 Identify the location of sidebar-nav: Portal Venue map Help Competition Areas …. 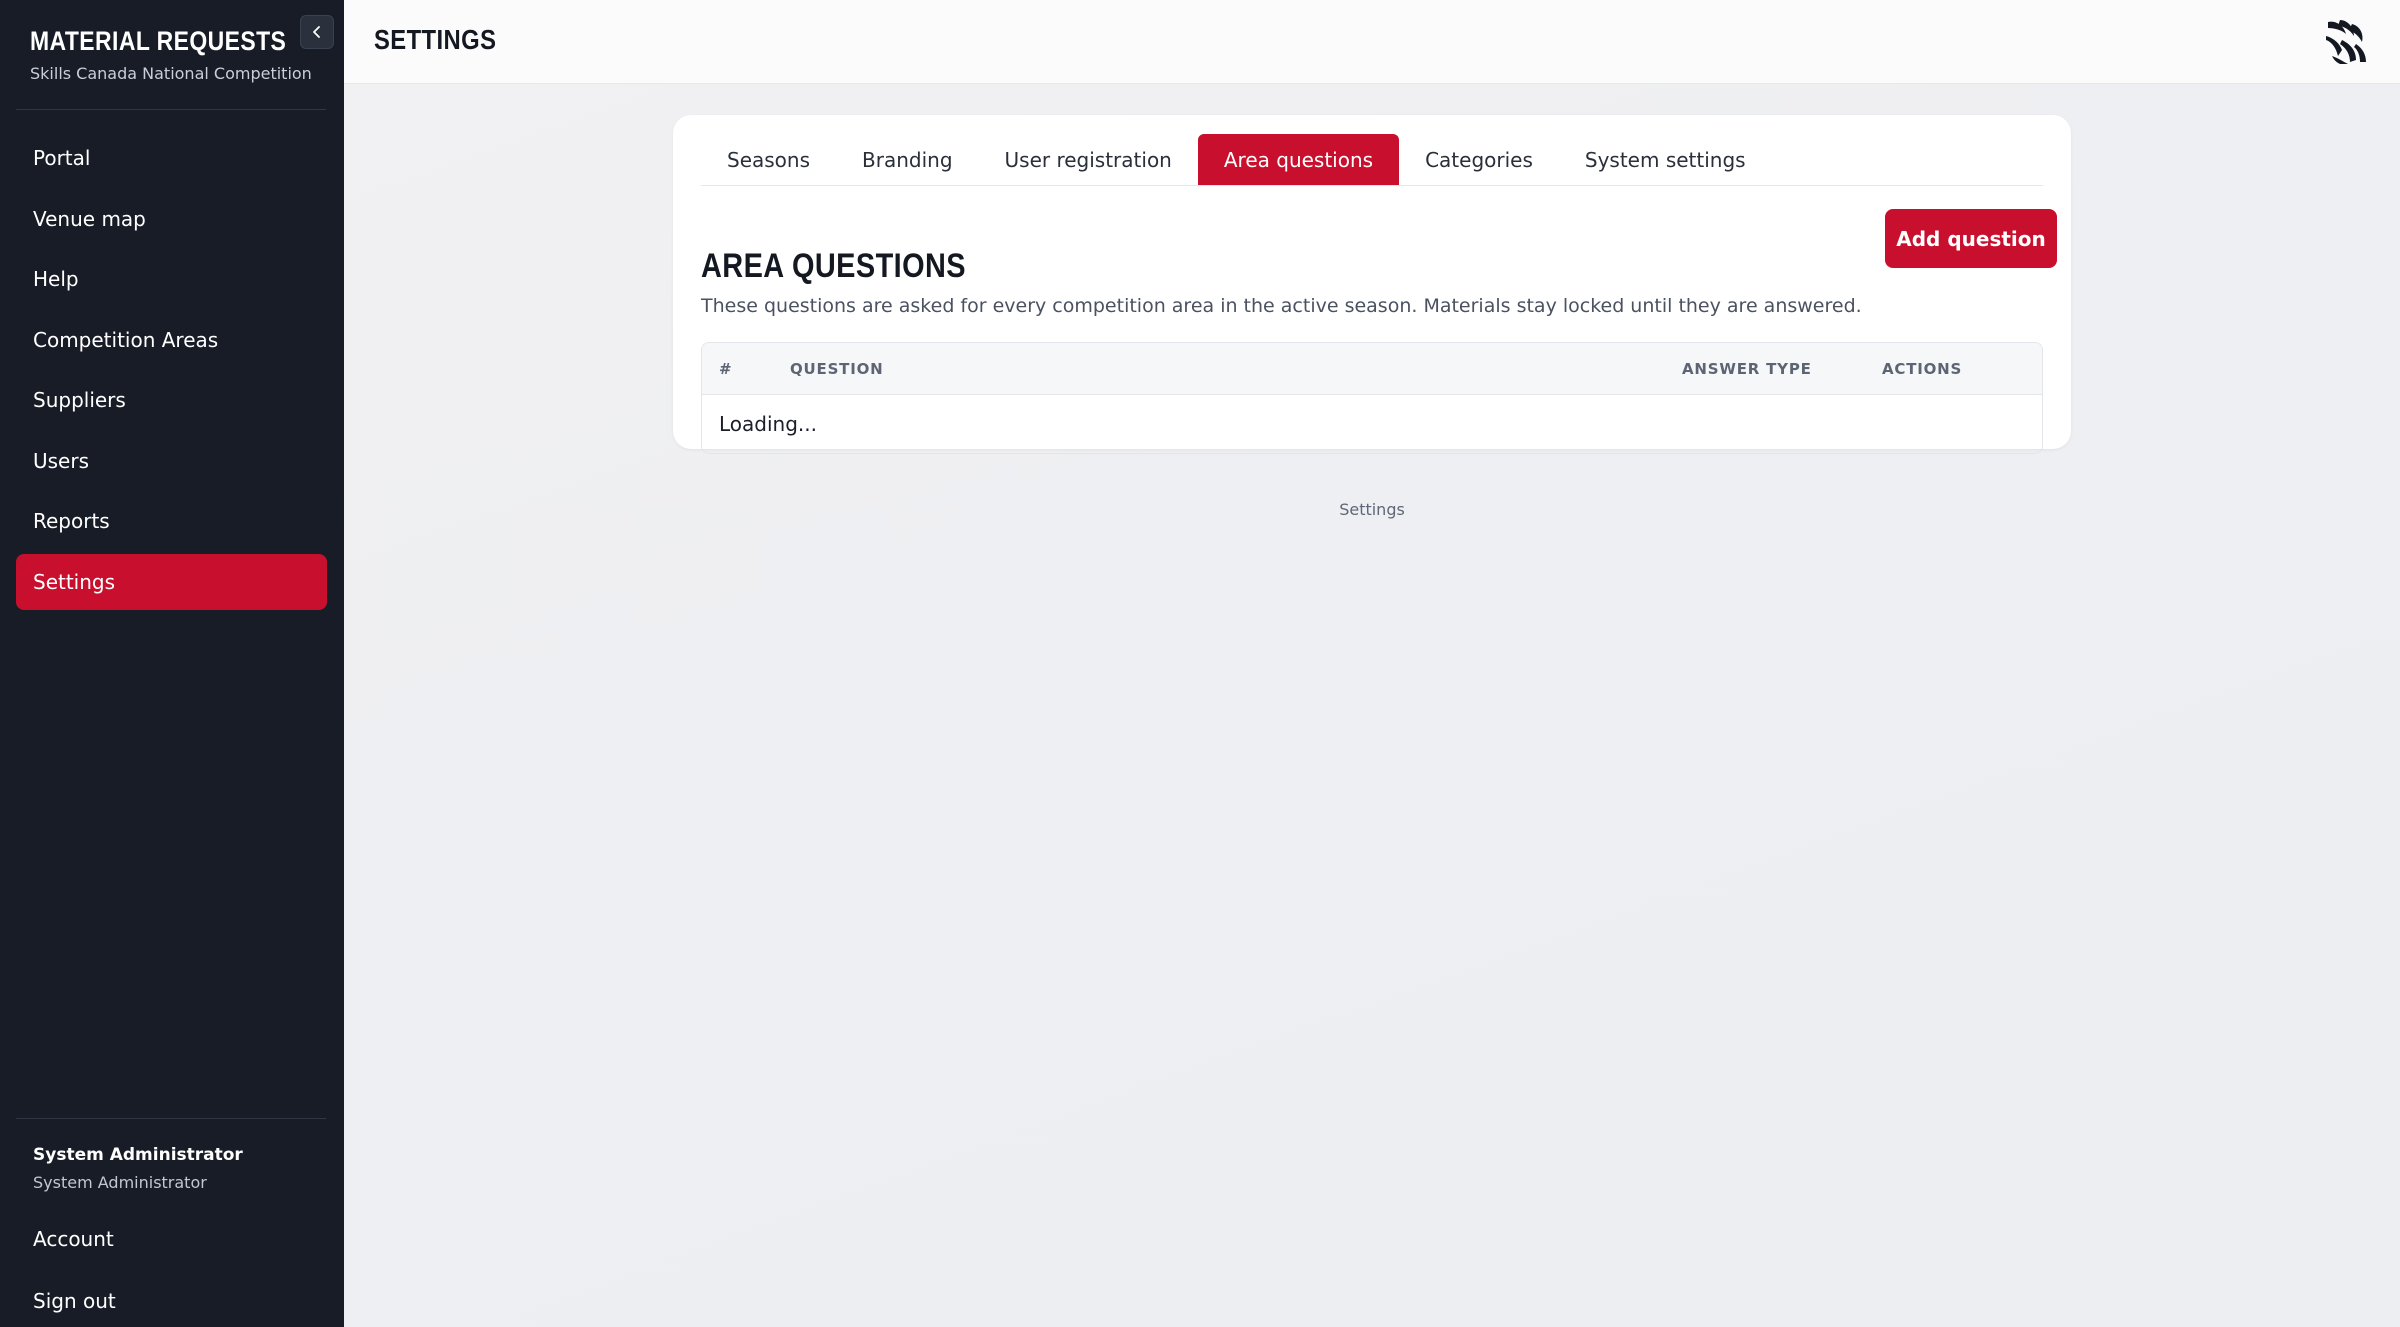
(171, 372).